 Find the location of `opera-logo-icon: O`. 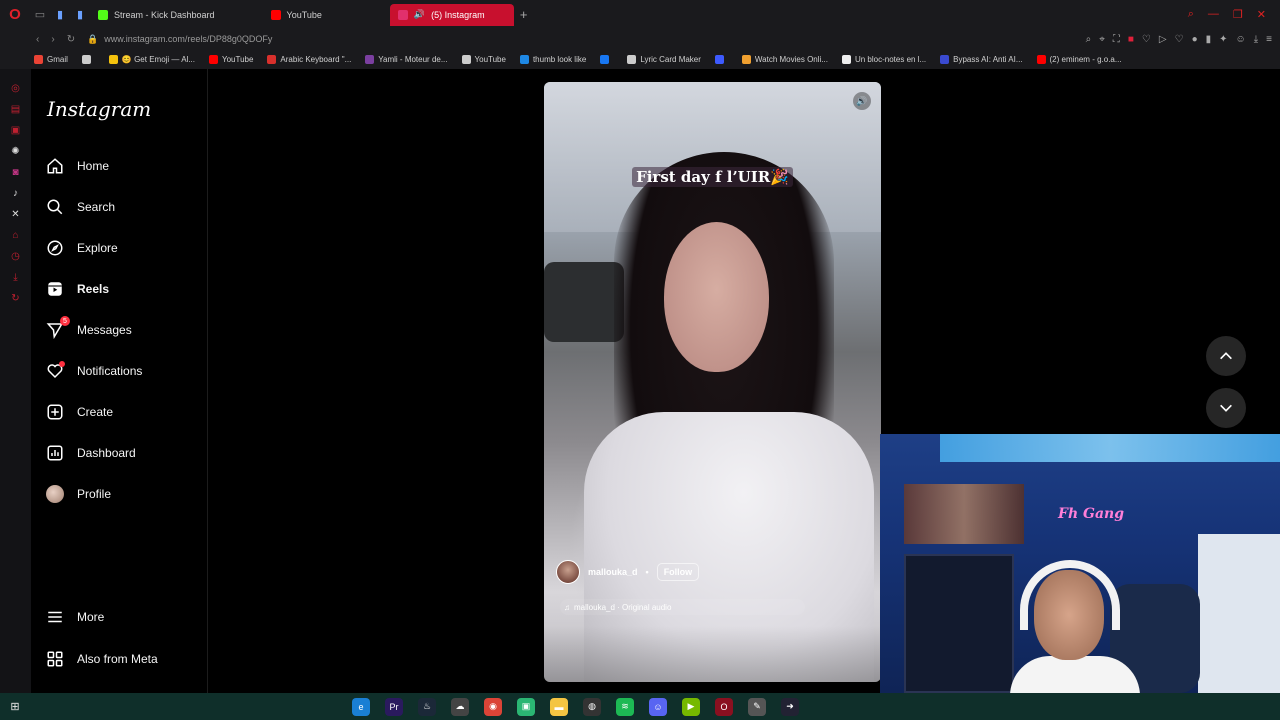

opera-logo-icon: O is located at coordinates (15, 14).